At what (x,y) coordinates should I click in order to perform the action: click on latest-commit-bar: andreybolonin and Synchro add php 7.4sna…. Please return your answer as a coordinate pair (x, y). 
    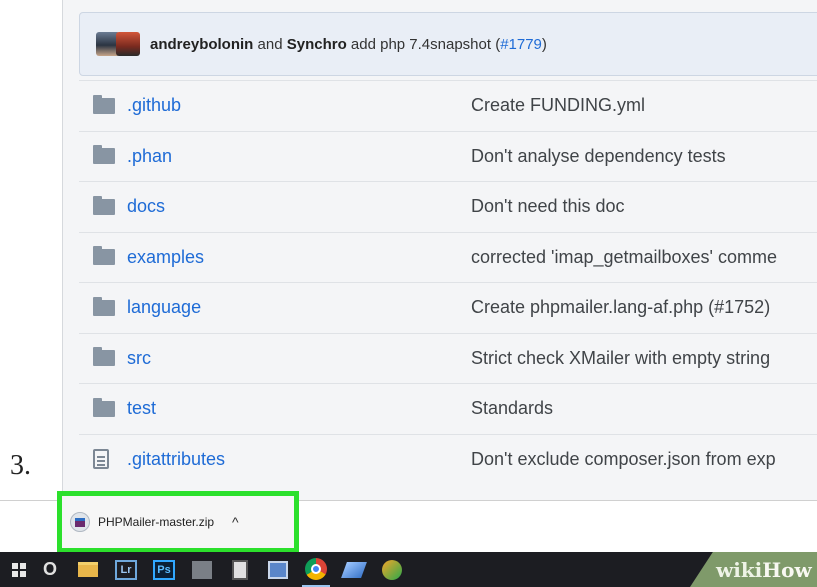
    Looking at the image, I should click on (448, 44).